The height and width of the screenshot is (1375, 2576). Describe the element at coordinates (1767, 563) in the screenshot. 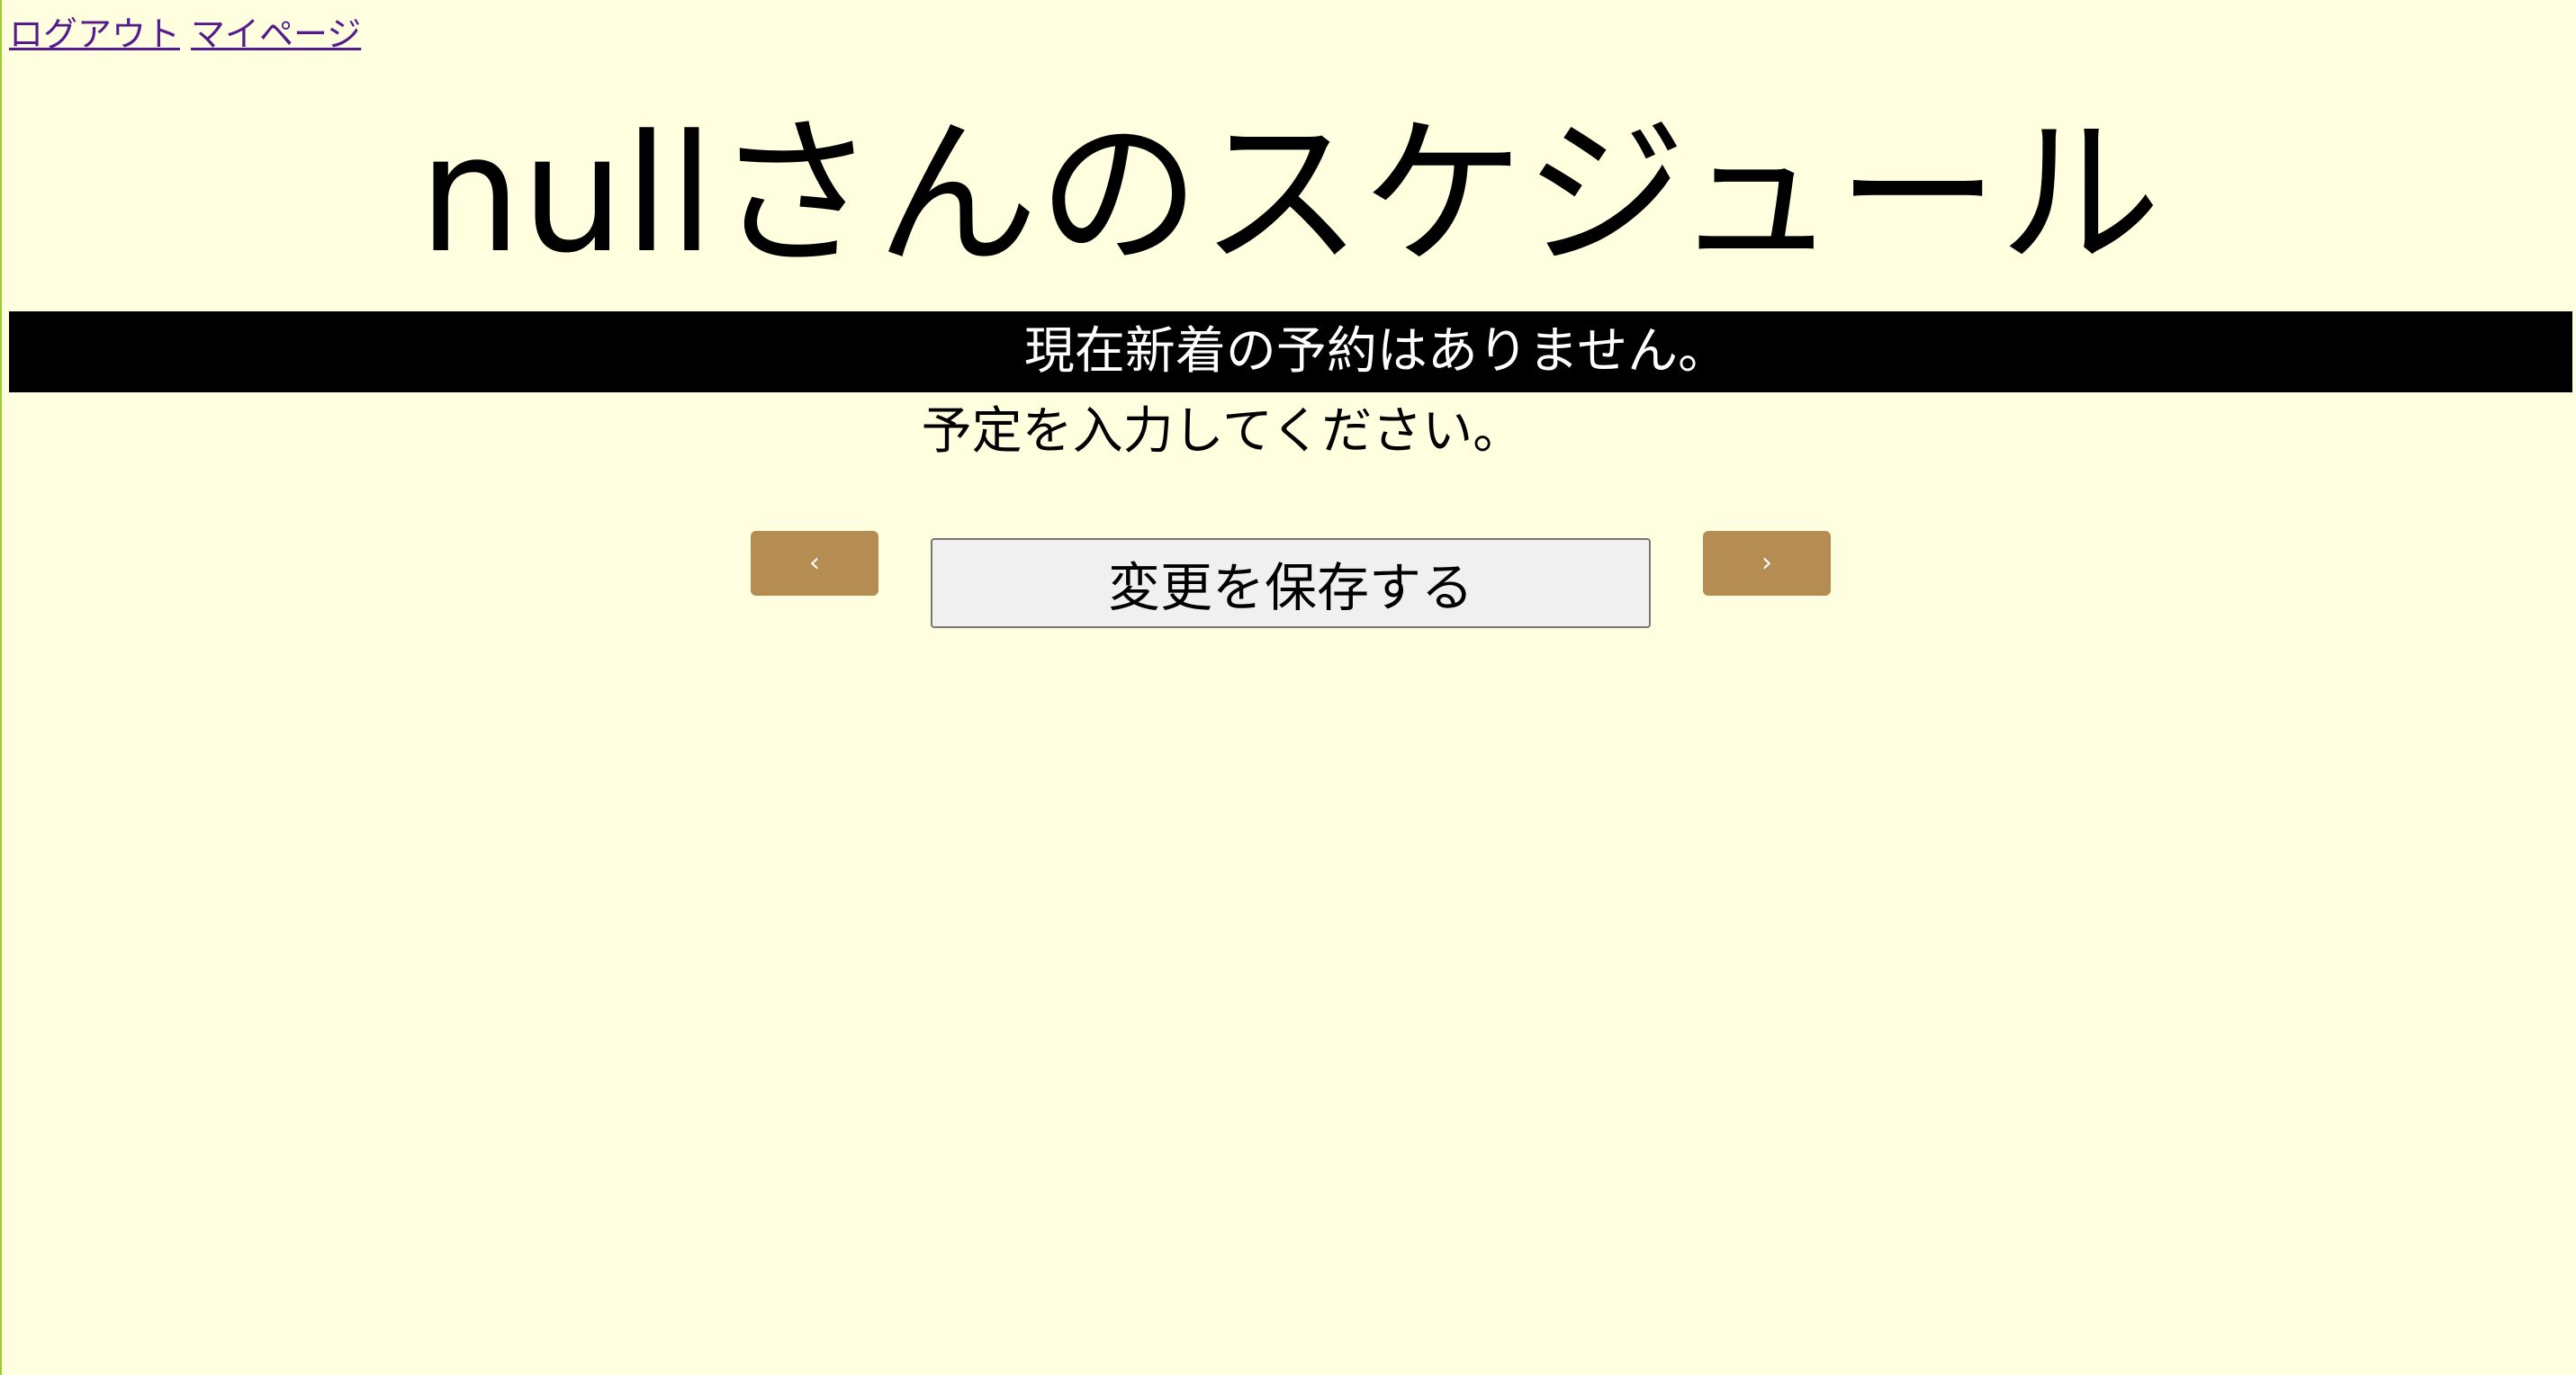

I see `next-week-button: ›` at that location.